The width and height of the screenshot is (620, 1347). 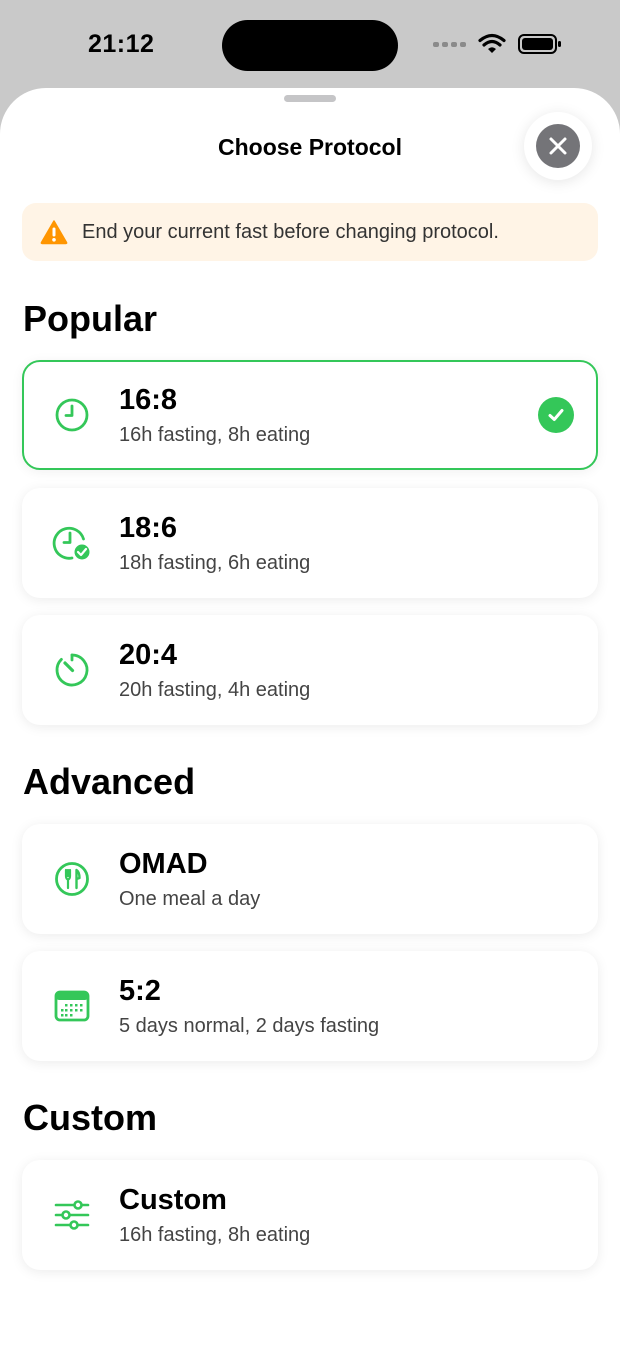 I want to click on section-title-popular: Popular, so click(x=90, y=318).